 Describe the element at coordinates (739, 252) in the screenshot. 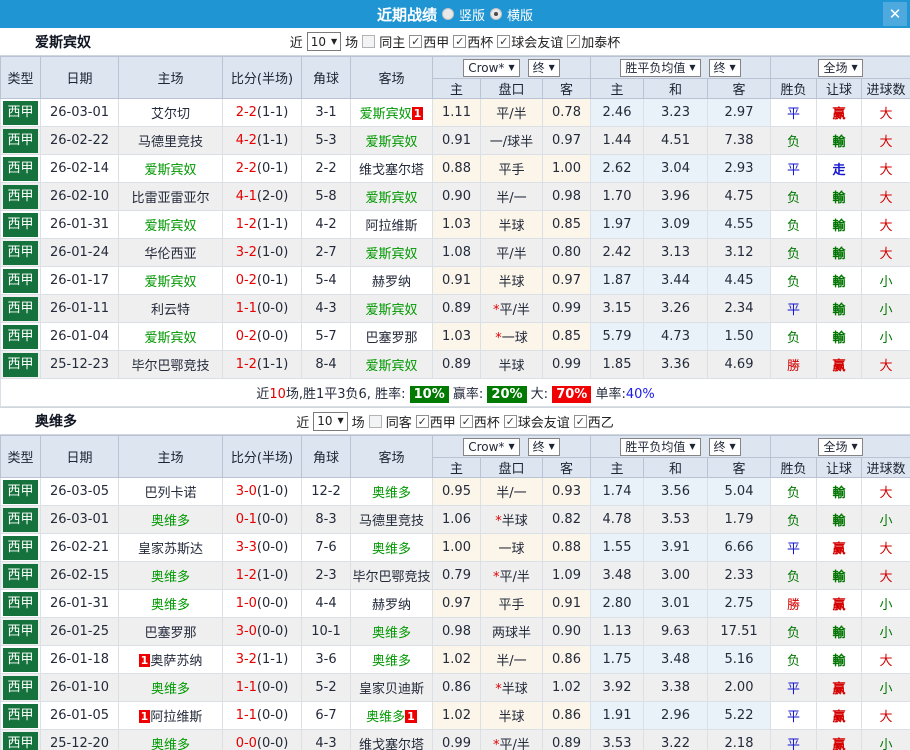

I see `cell-eu-away-odds: 3.12` at that location.